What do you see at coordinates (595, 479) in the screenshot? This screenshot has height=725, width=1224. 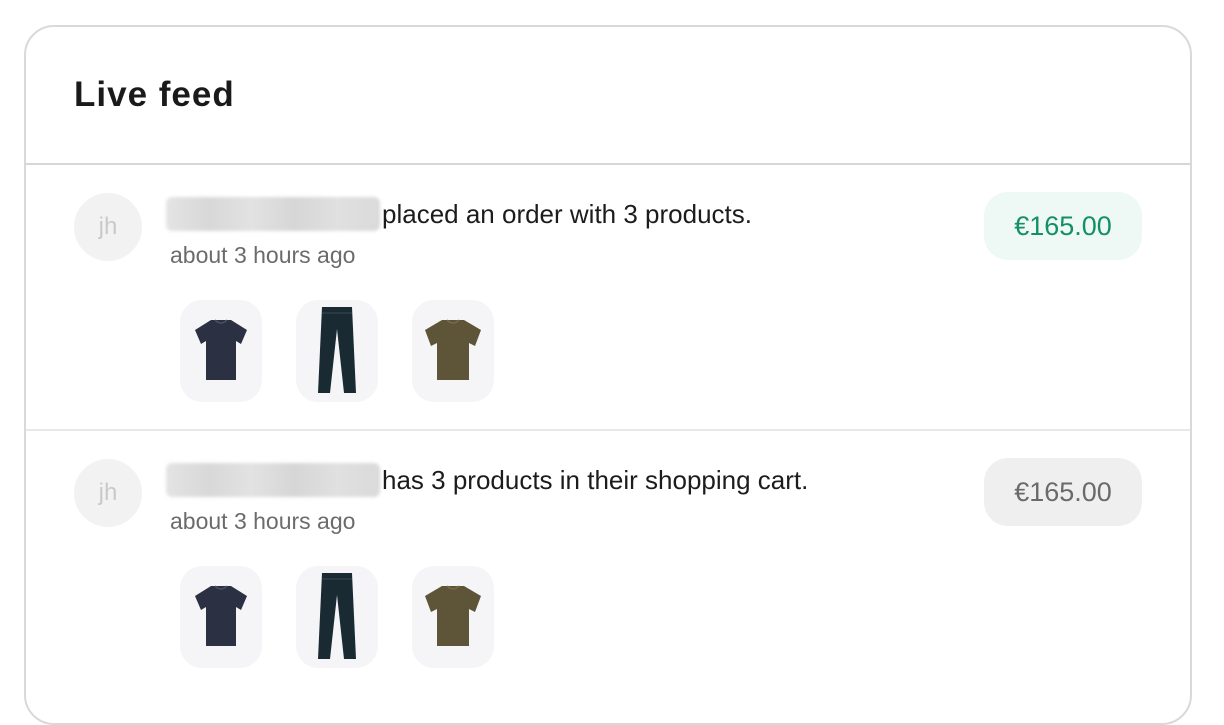 I see `feed-item-action-text: has 3 products in their shopping cart.` at bounding box center [595, 479].